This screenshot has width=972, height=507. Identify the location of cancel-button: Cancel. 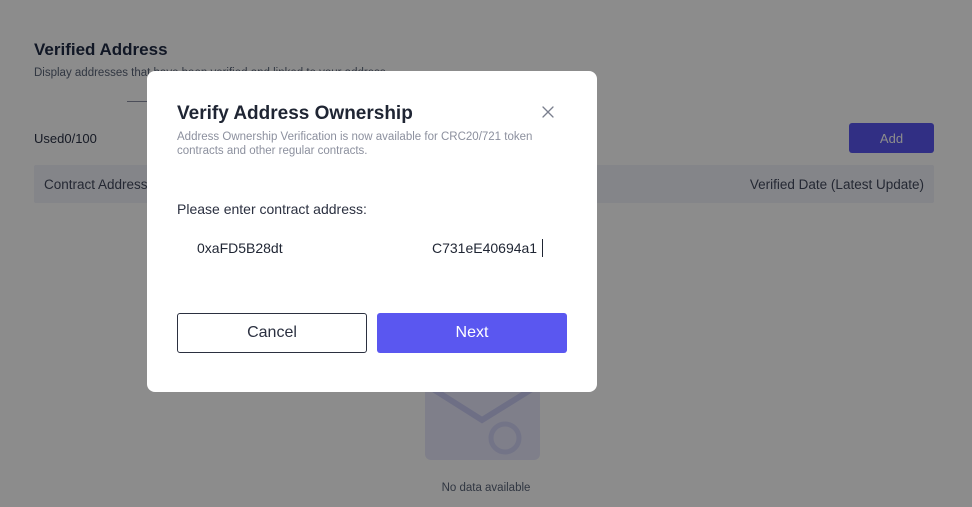
(272, 333).